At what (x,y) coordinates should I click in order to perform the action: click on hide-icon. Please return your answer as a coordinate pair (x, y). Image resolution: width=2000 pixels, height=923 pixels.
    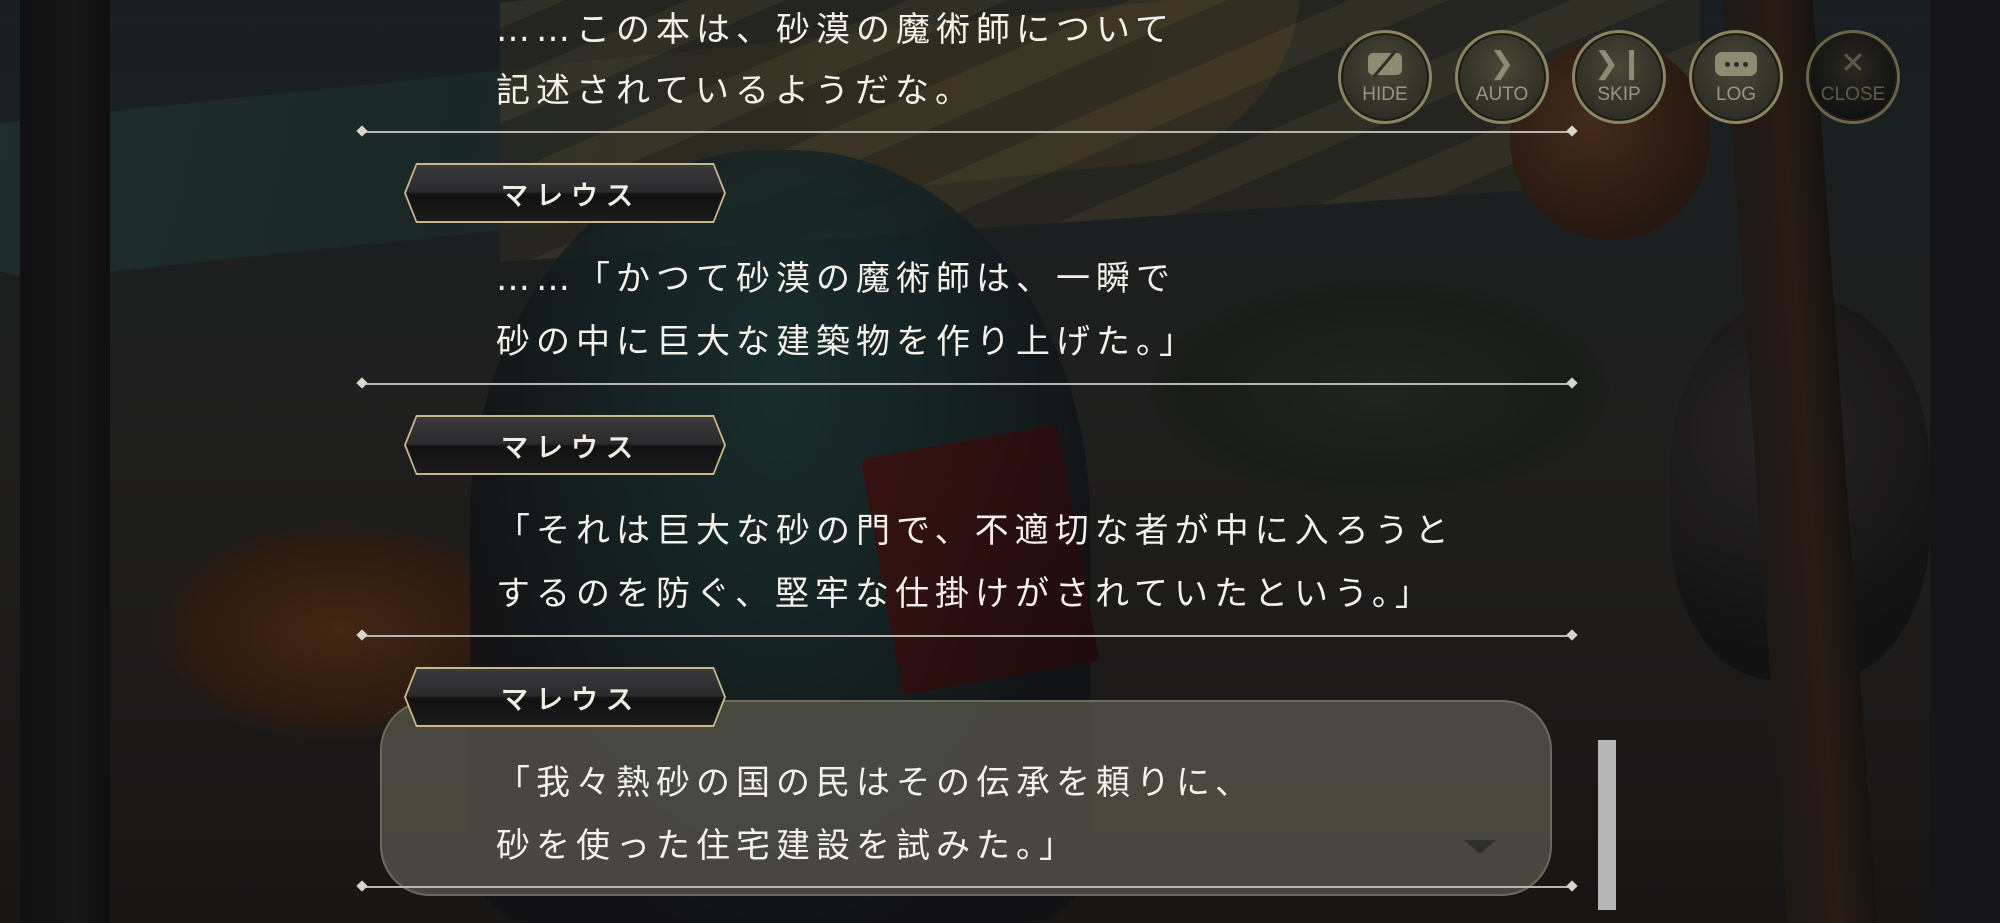
    Looking at the image, I should click on (1385, 64).